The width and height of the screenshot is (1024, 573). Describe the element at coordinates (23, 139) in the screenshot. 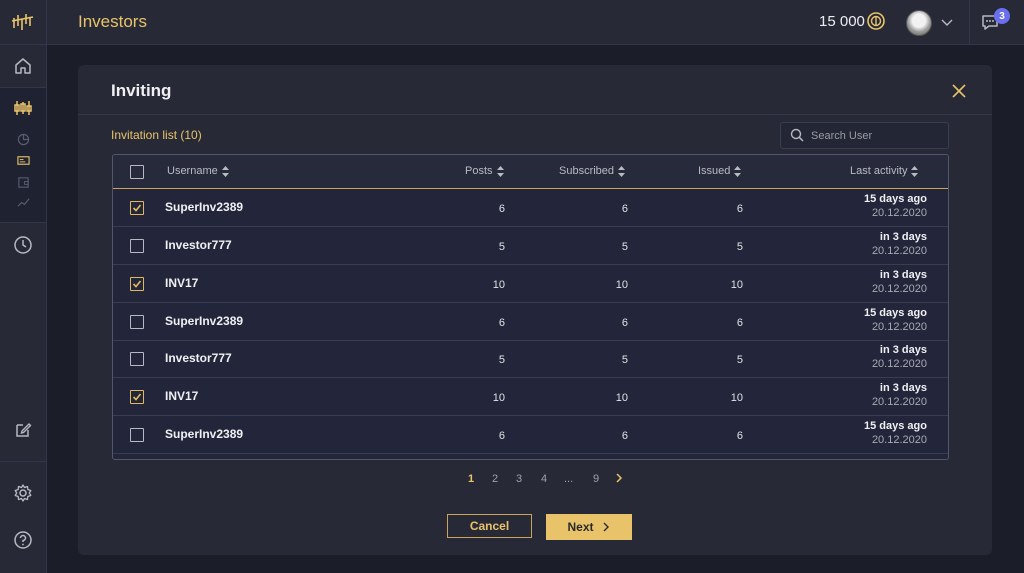

I see `pie-chart-icon` at that location.